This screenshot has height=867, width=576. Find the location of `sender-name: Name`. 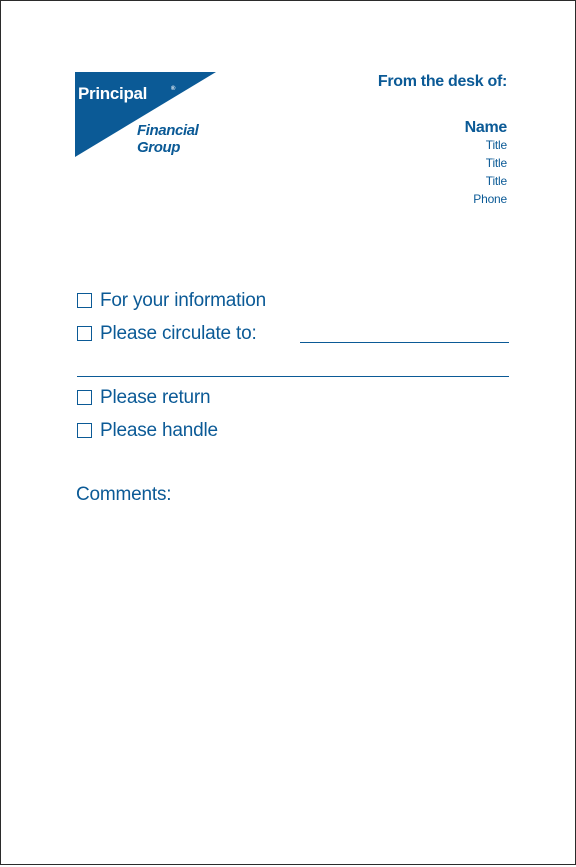

sender-name: Name is located at coordinates (486, 127).